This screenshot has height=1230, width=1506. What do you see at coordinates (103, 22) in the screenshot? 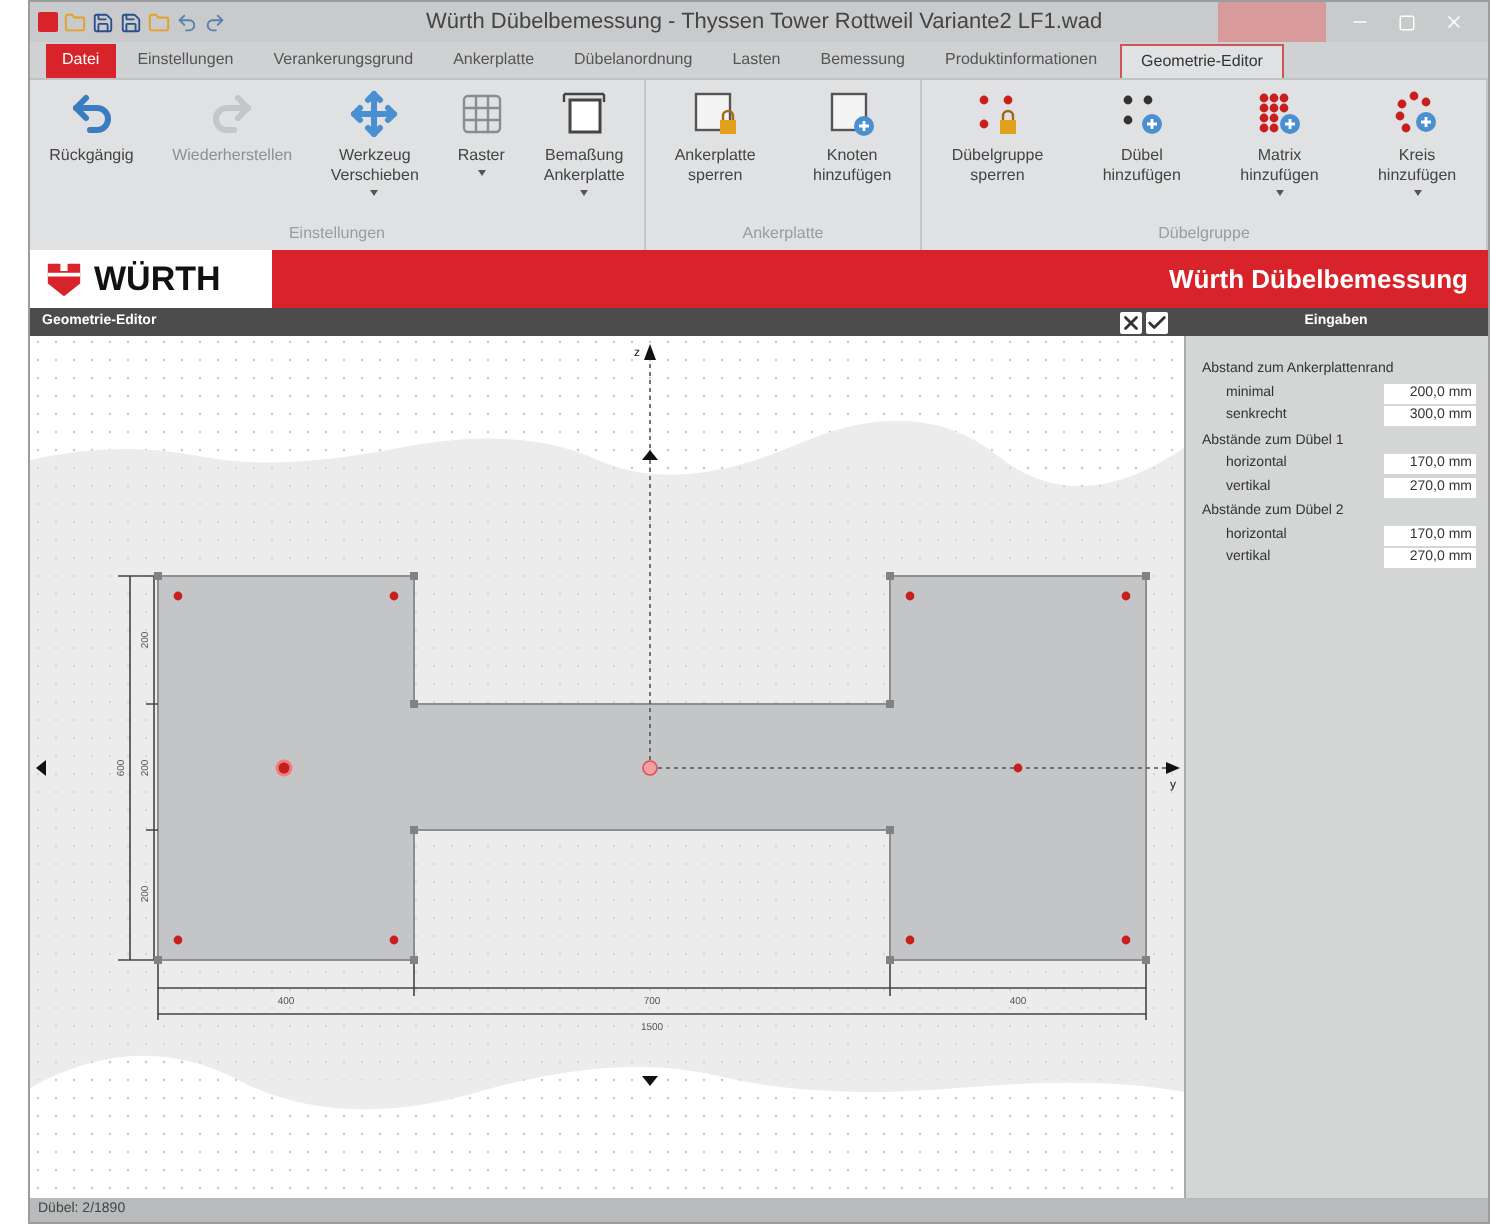
I see `save-icon` at bounding box center [103, 22].